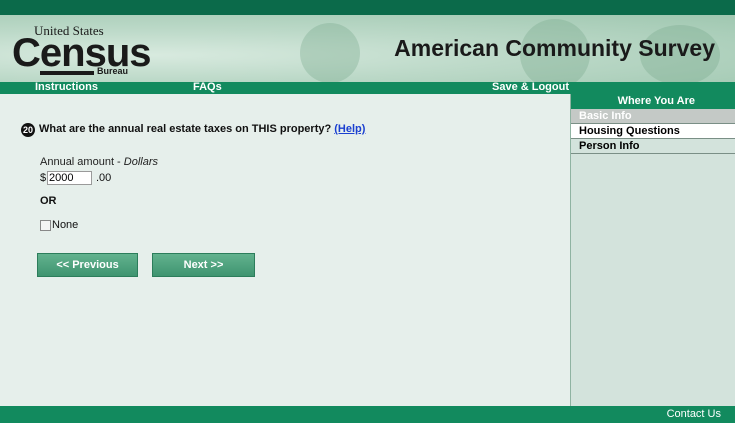 The image size is (735, 423). What do you see at coordinates (141, 162) in the screenshot?
I see `amount-unit: Dollars` at bounding box center [141, 162].